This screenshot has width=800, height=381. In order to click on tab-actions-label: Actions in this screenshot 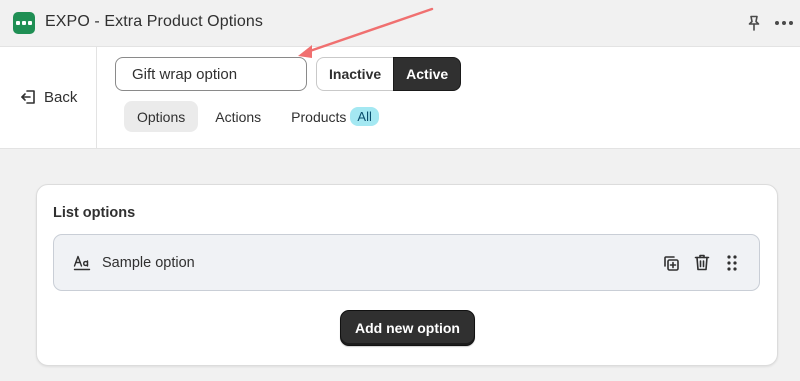, I will do `click(238, 116)`.